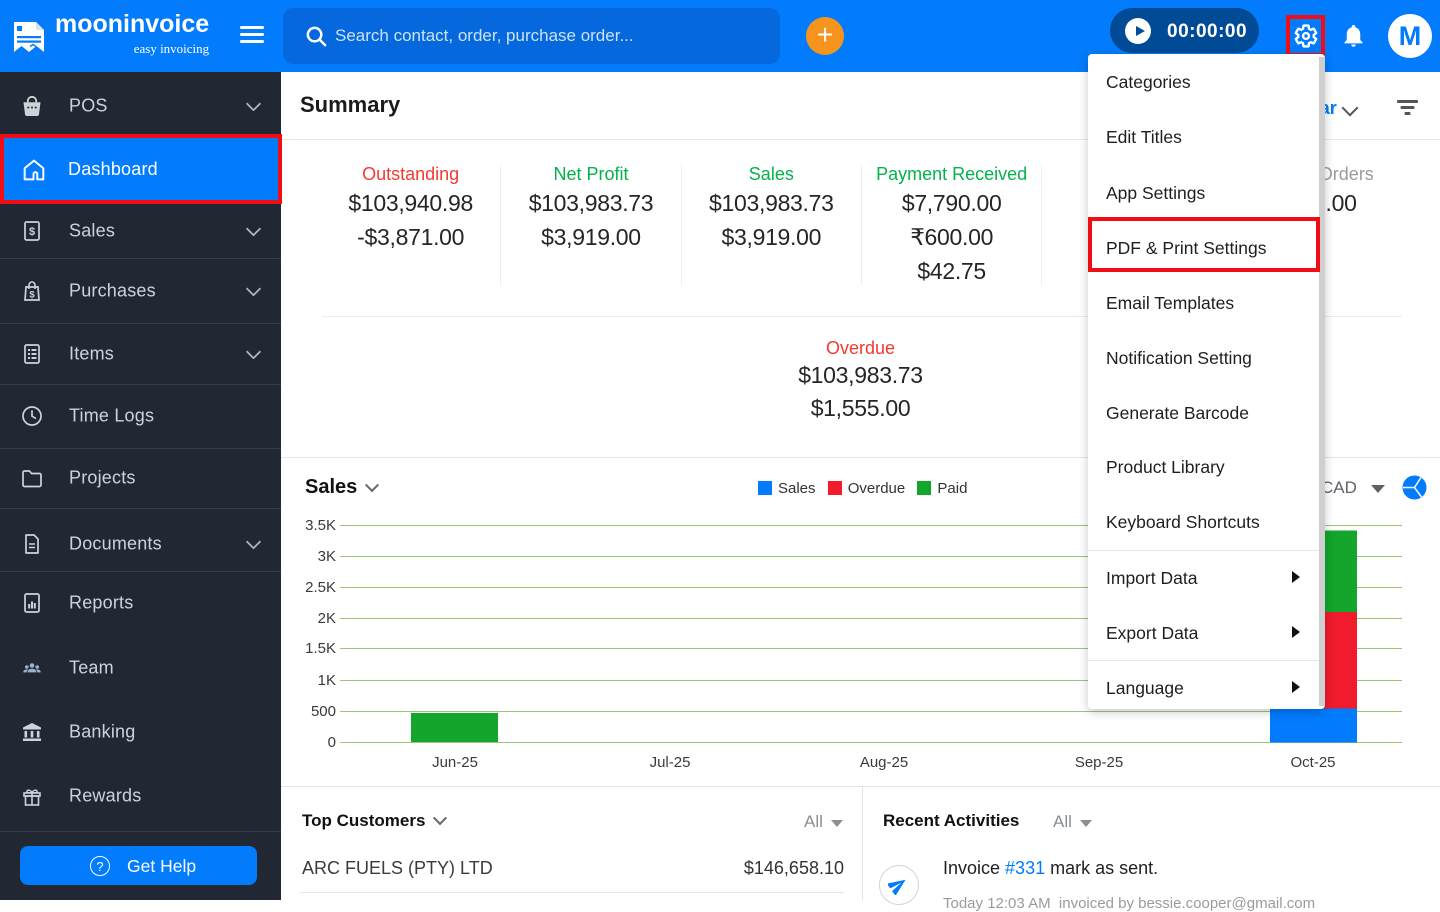 This screenshot has height=912, width=1440. What do you see at coordinates (320, 587) in the screenshot?
I see `svg-text: 2.5K` at bounding box center [320, 587].